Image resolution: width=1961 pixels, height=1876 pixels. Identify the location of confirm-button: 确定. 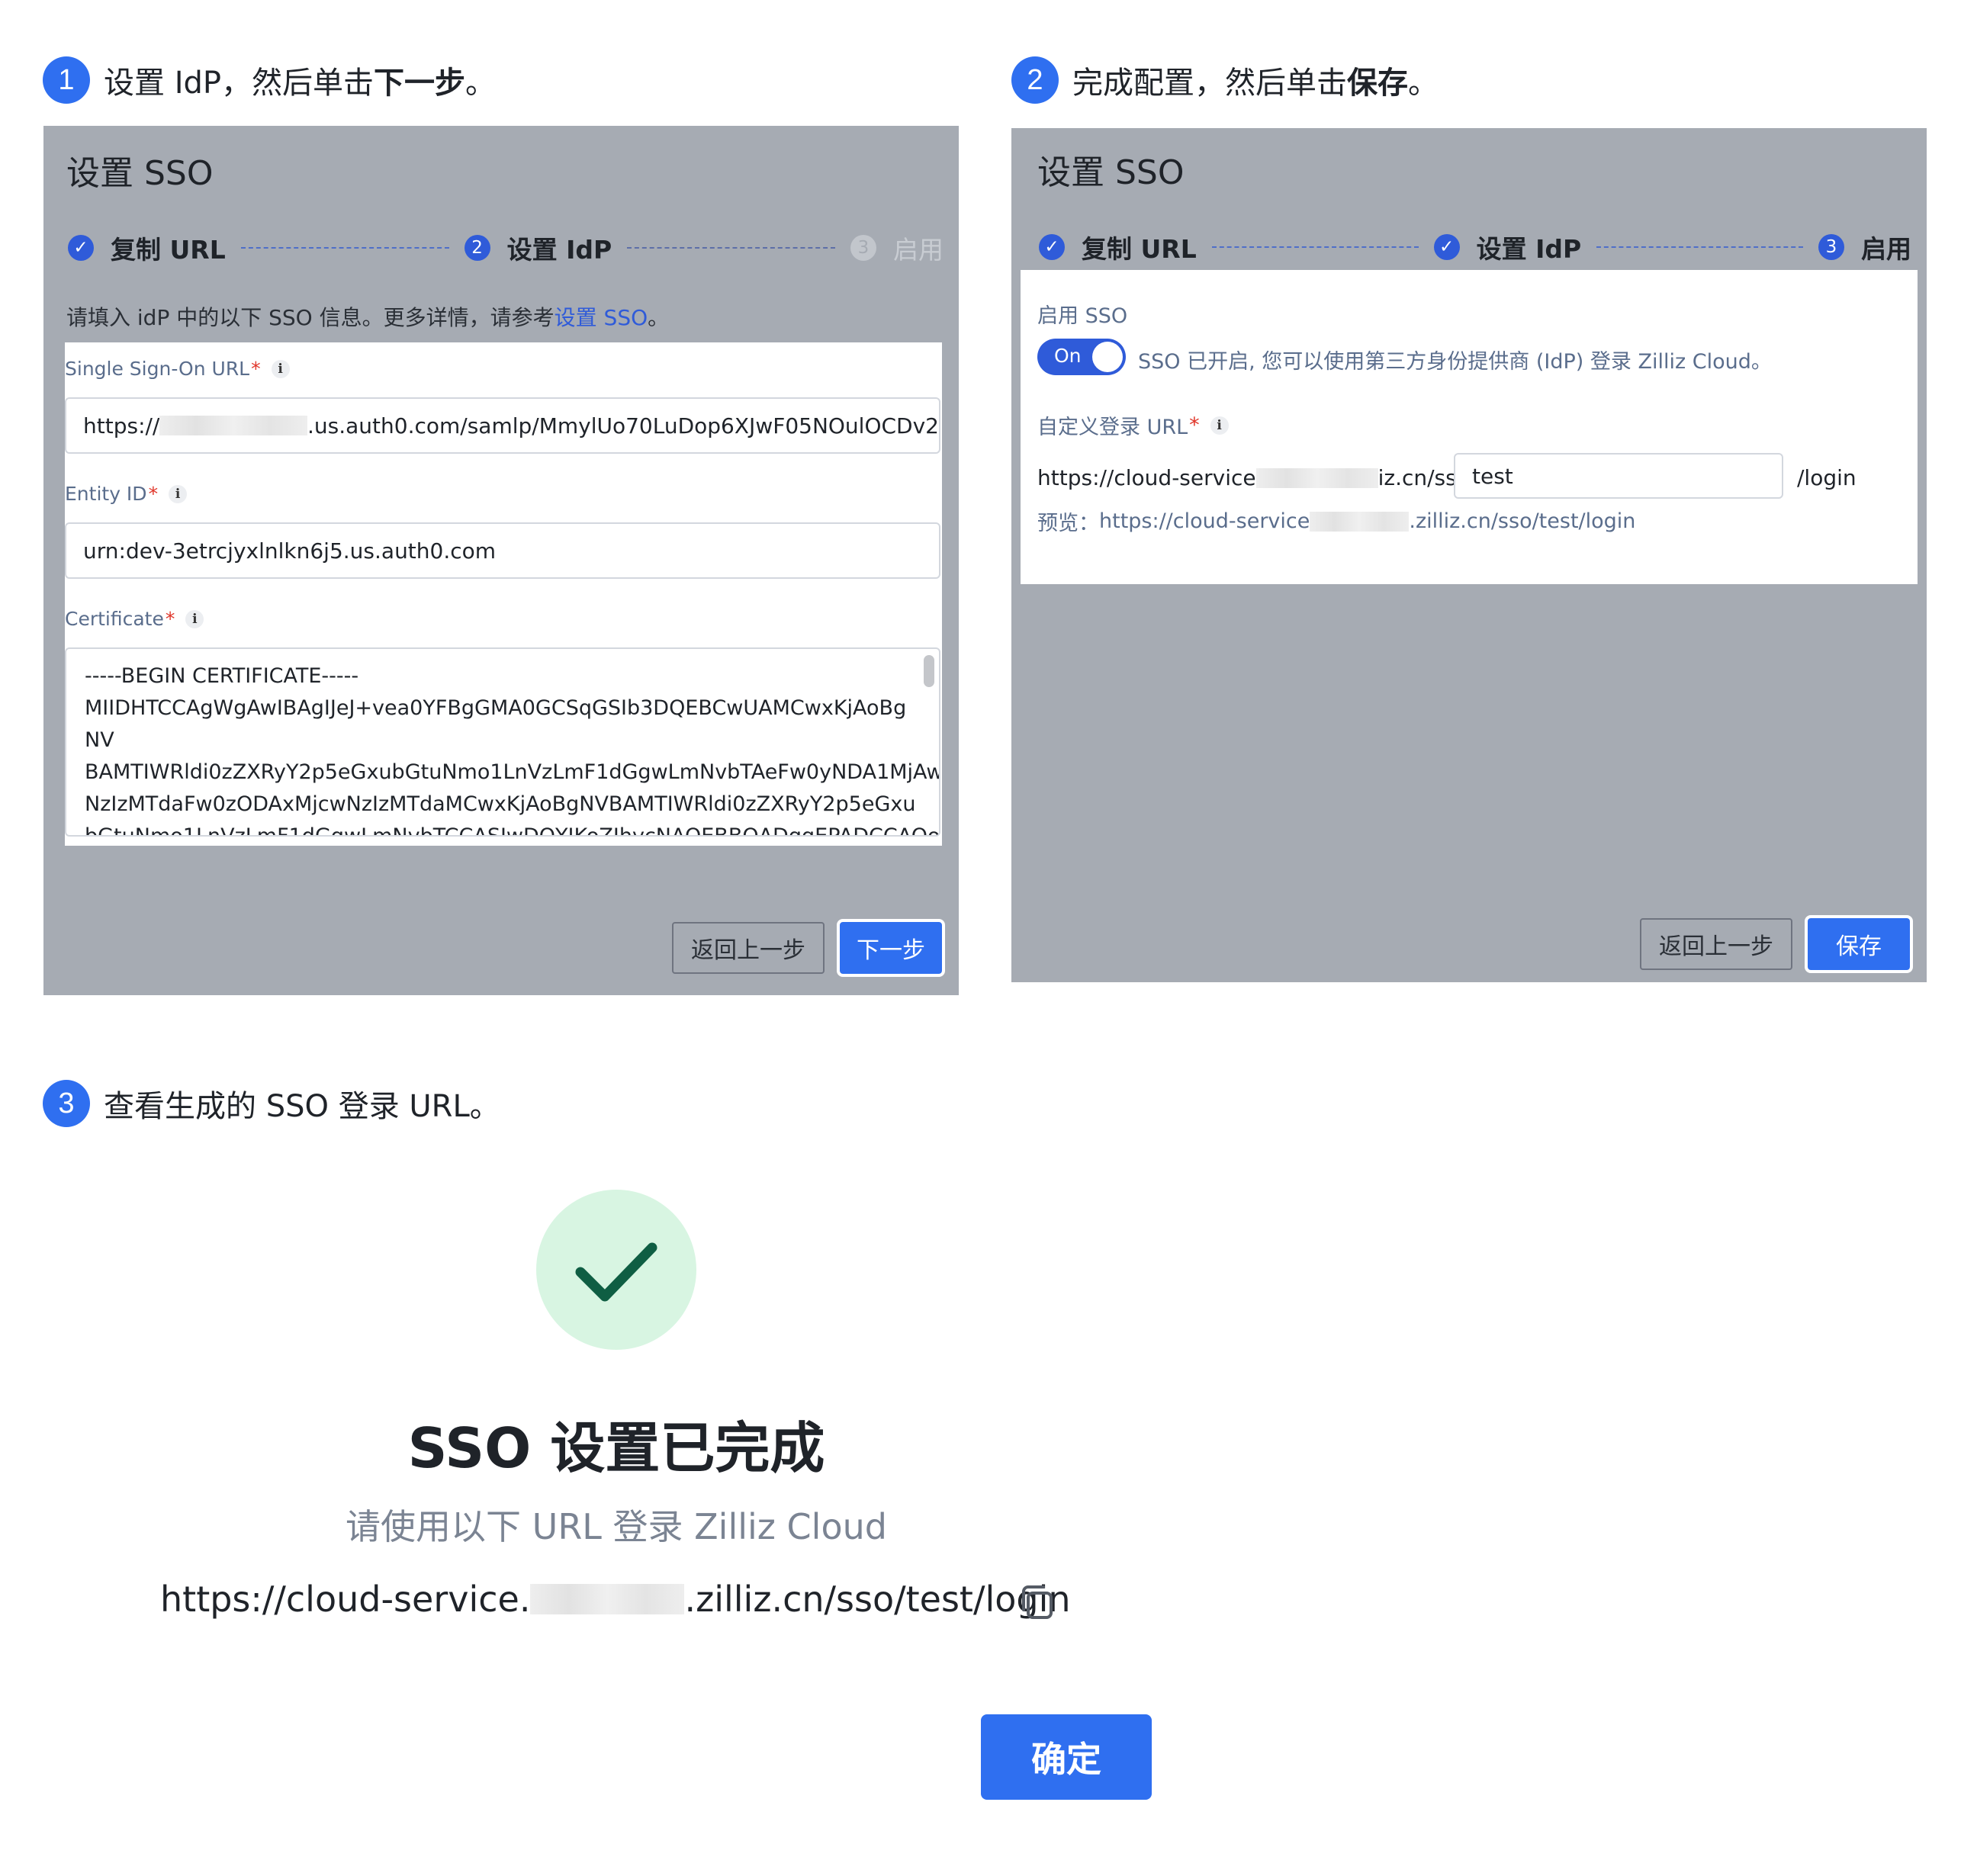
(1066, 1757).